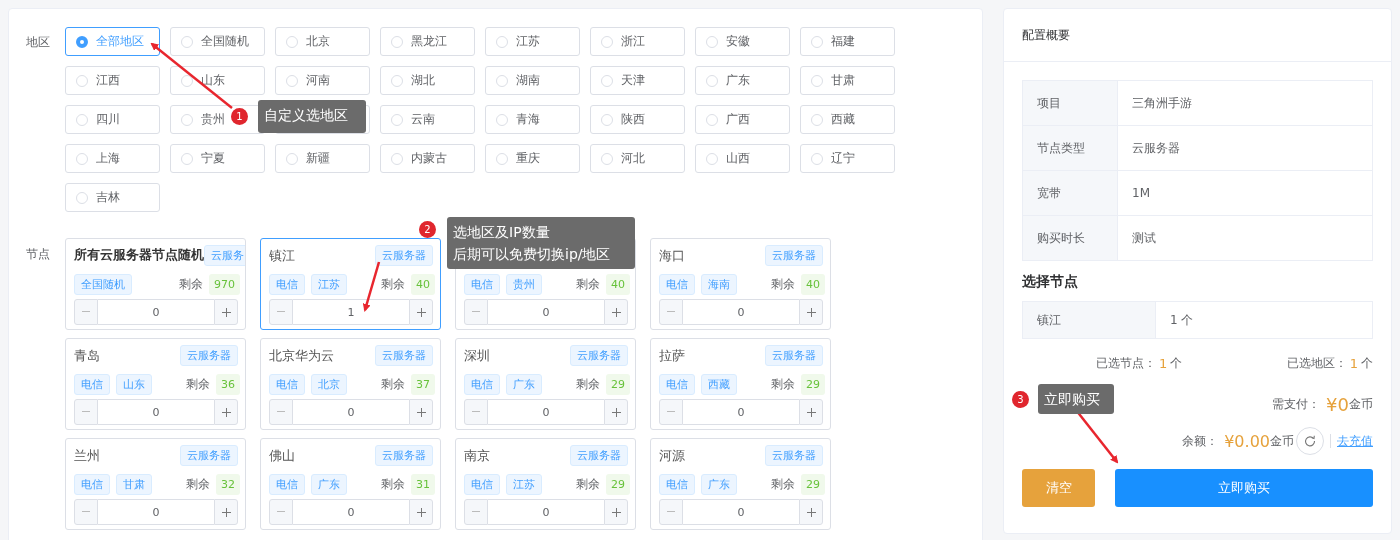  What do you see at coordinates (1245, 103) in the screenshot?
I see `table-cell: 三角洲手游` at bounding box center [1245, 103].